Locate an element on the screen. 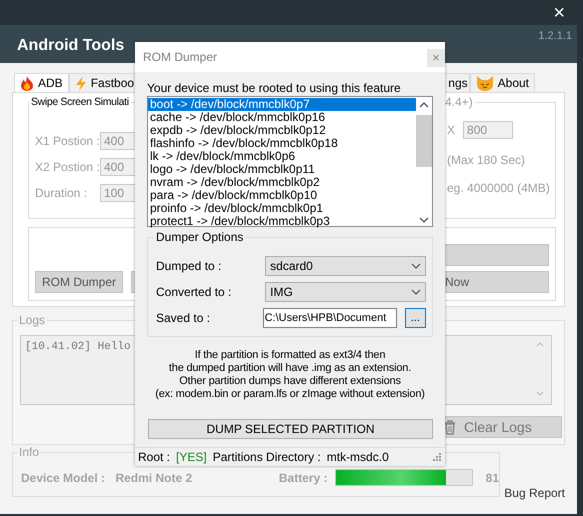  status-value: mtk-msdc.0 is located at coordinates (357, 457).